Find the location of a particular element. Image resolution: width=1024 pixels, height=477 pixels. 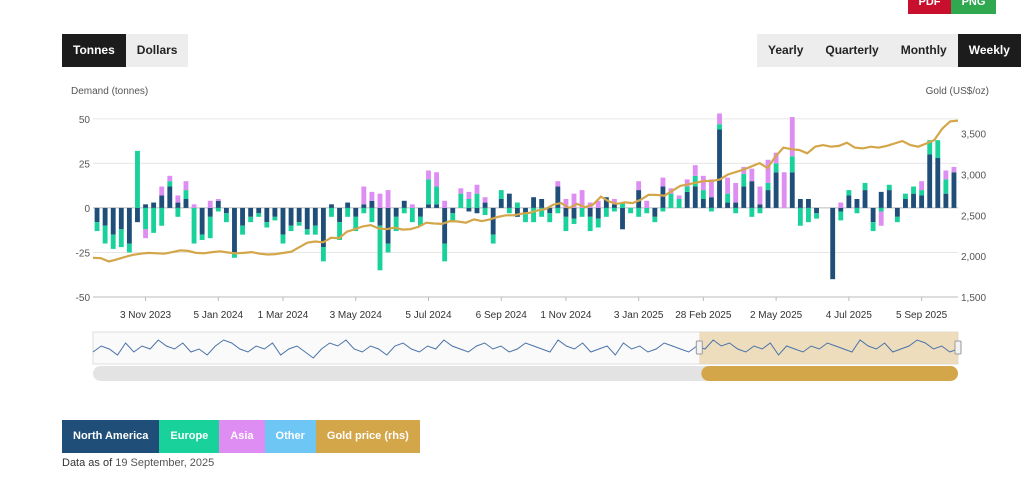

legend-asia: Asia is located at coordinates (242, 436).